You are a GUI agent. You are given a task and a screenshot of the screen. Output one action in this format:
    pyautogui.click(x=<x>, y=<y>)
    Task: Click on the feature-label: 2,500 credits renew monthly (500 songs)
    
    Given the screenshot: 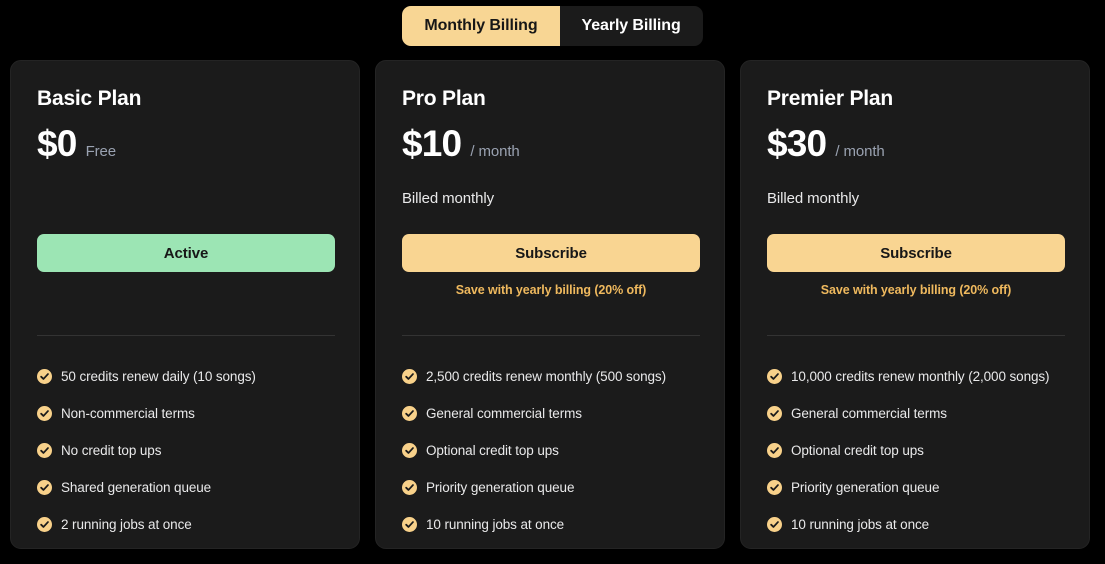 What is the action you would take?
    pyautogui.click(x=546, y=376)
    